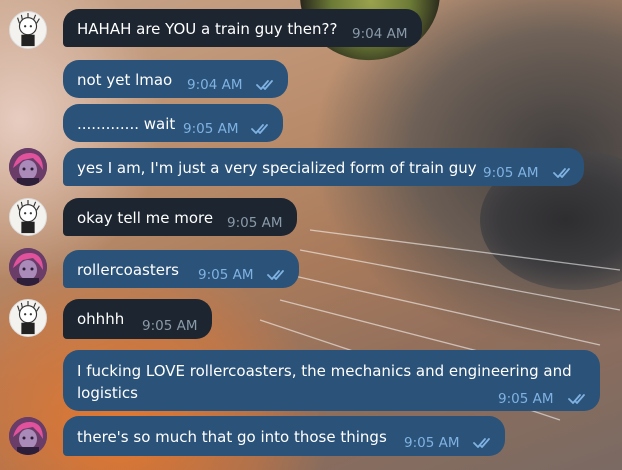  I want to click on message-text-line: logistics, so click(107, 393).